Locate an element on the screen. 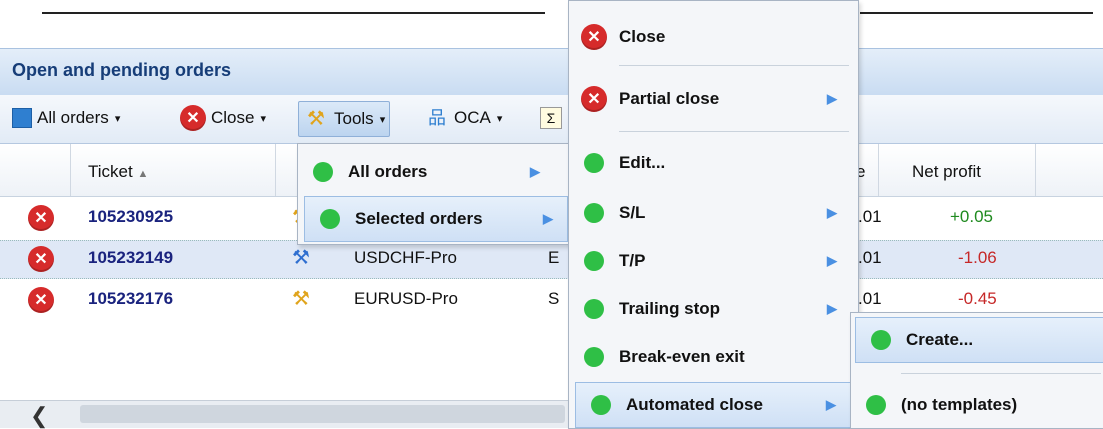 Image resolution: width=1103 pixels, height=429 pixels. net-profit-cell: -1.06 is located at coordinates (977, 257).